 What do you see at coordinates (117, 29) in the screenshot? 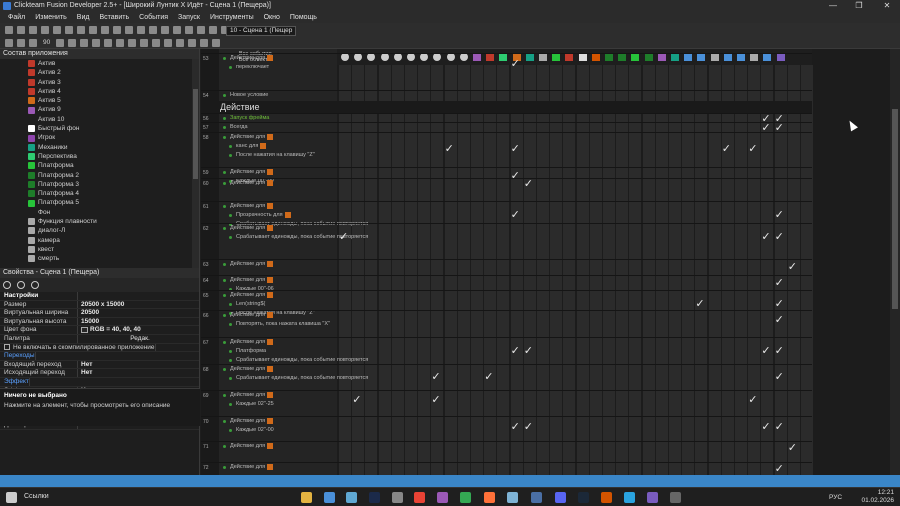
I see `help-icon` at bounding box center [117, 29].